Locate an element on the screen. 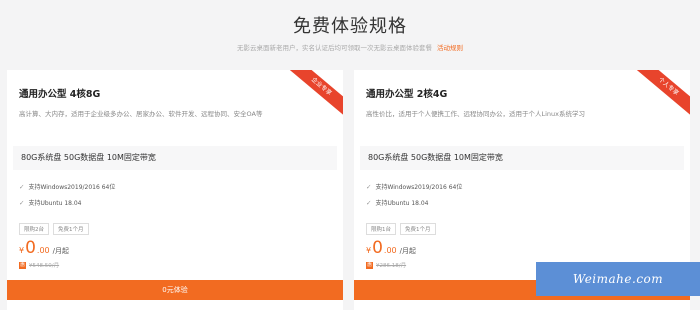  purchase-limit-tag: 限购2台 is located at coordinates (34, 229).